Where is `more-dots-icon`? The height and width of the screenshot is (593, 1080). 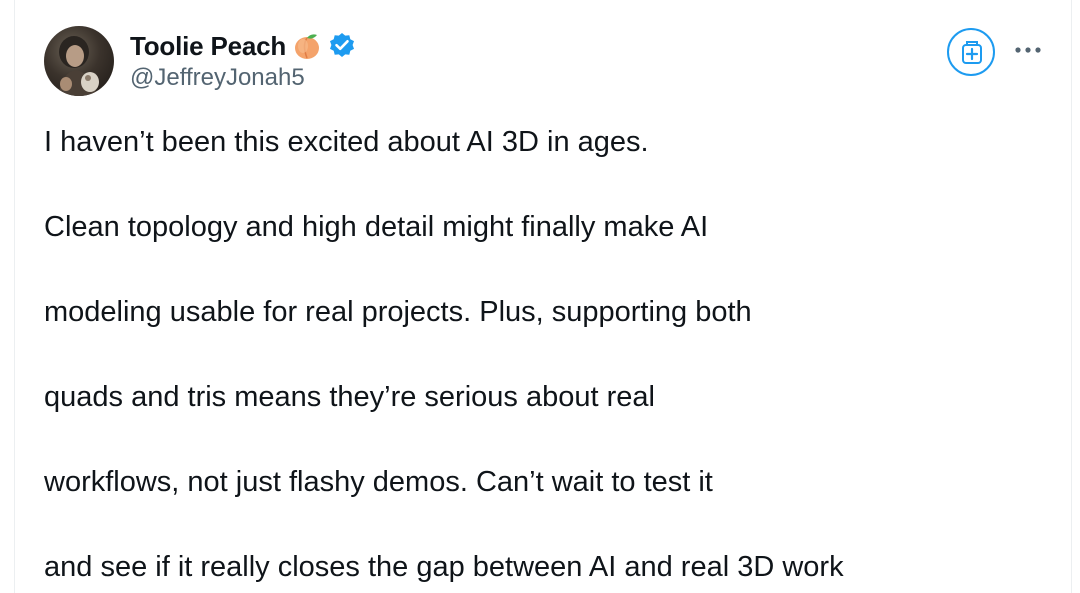 more-dots-icon is located at coordinates (1028, 50).